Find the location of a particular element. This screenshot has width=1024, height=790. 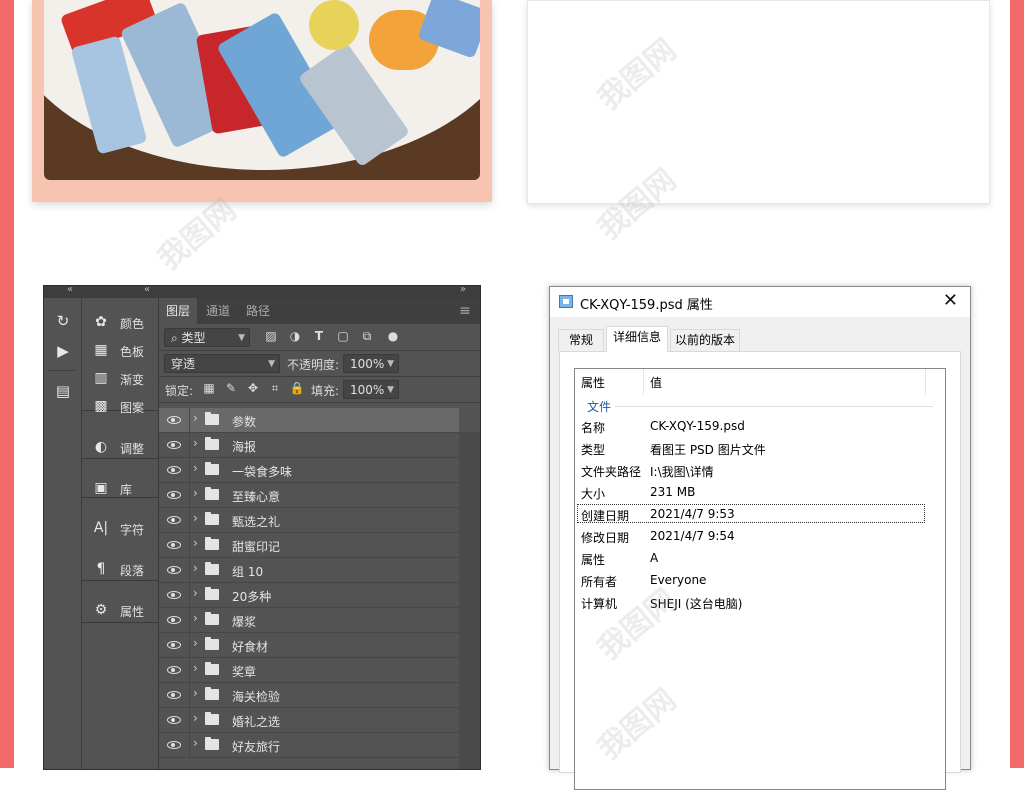

shape-filter-icon: ▢ is located at coordinates (343, 336).